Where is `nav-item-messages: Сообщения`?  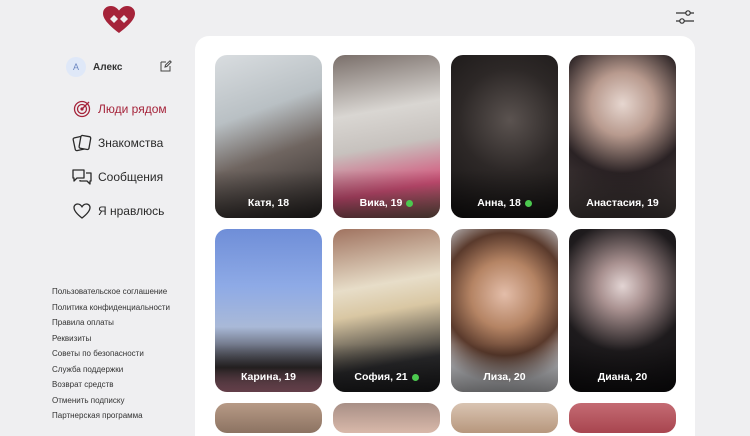
nav-item-messages: Сообщения is located at coordinates (119, 177).